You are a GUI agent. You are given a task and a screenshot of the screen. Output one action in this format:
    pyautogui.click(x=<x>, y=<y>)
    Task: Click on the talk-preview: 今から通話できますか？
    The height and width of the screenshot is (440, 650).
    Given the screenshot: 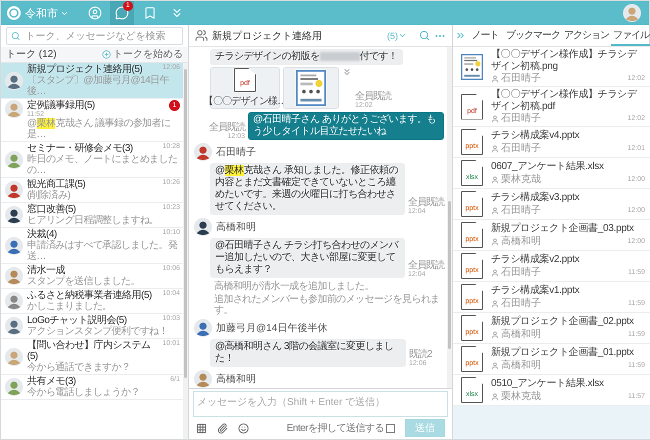 What is the action you would take?
    pyautogui.click(x=79, y=367)
    